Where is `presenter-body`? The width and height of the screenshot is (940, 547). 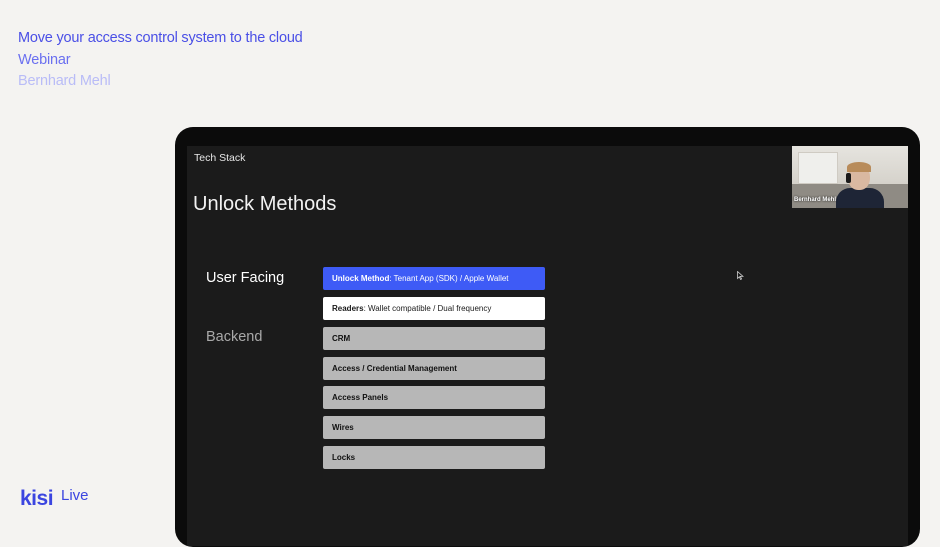 presenter-body is located at coordinates (860, 198).